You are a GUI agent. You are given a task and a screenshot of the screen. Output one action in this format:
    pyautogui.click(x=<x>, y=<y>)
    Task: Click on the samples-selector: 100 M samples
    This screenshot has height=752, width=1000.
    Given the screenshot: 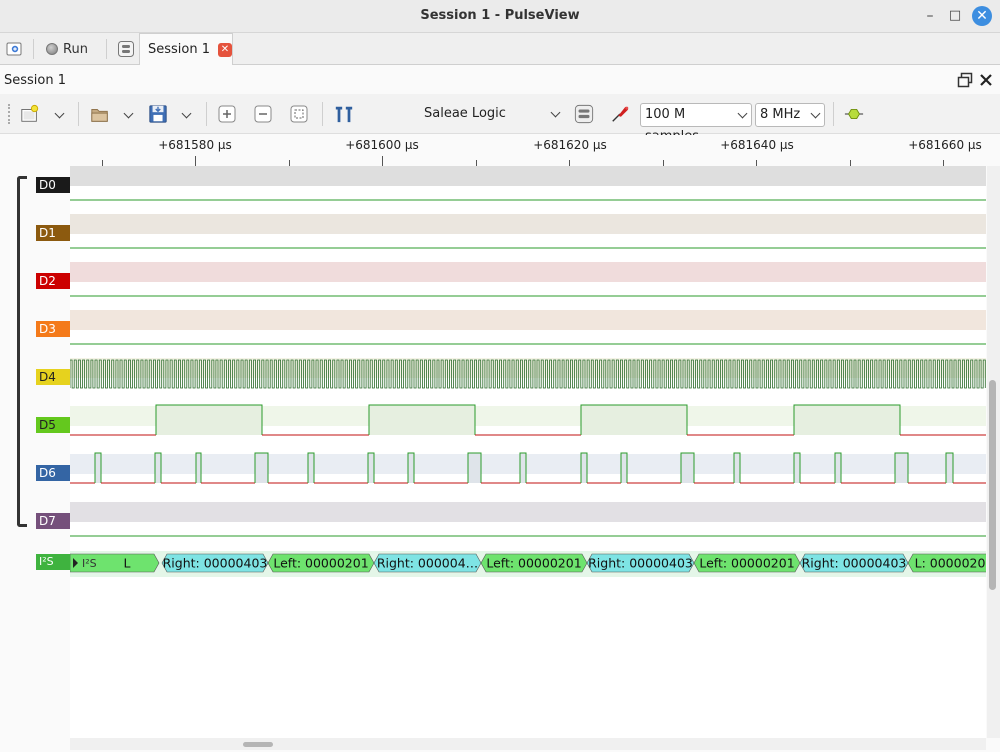 What is the action you would take?
    pyautogui.click(x=696, y=123)
    